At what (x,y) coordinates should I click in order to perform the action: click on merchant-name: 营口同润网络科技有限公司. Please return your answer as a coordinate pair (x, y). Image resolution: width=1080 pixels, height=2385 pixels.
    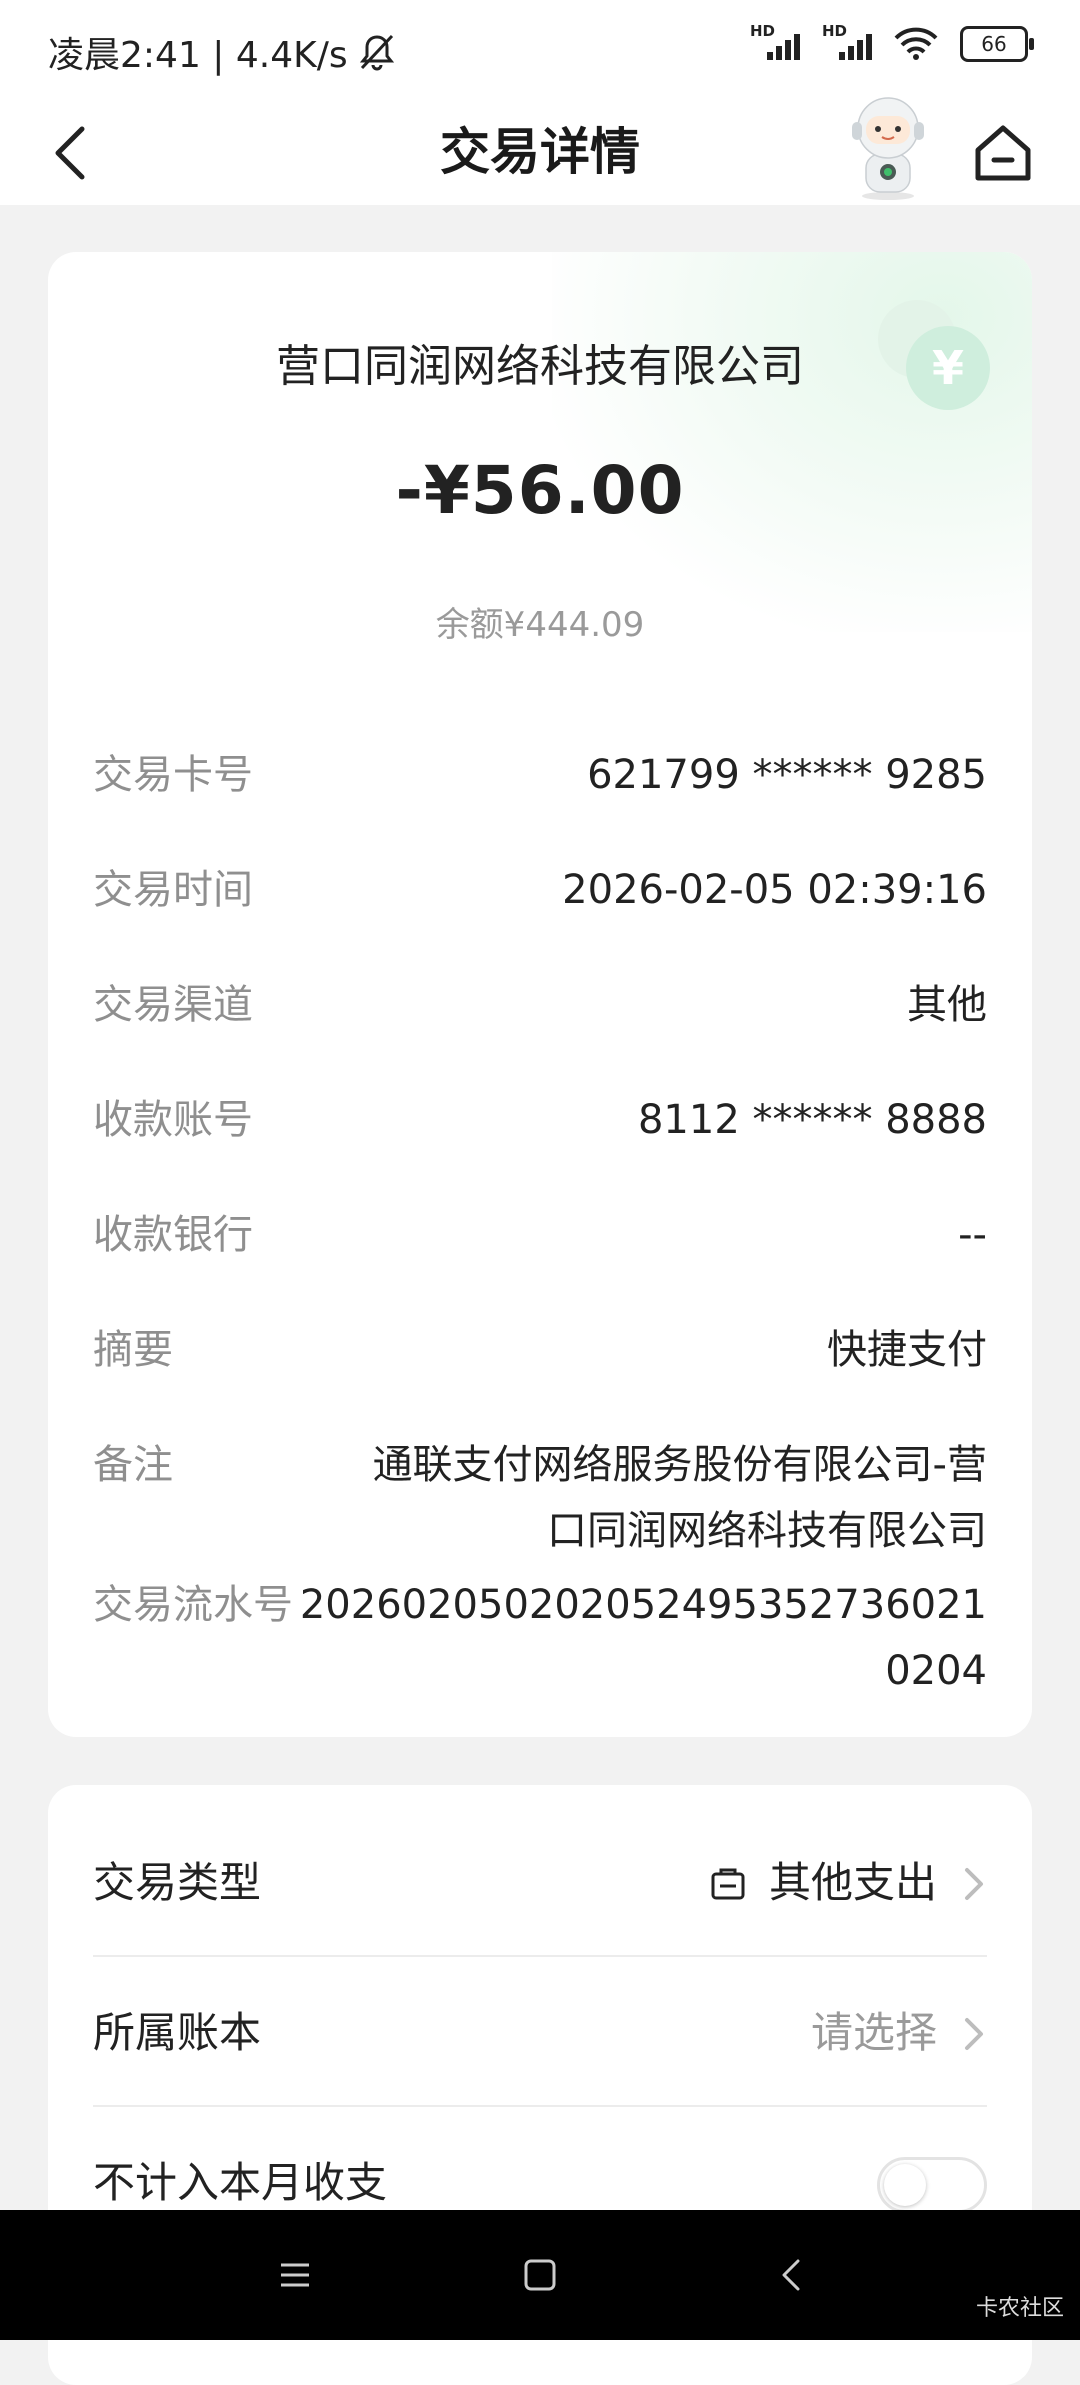
    Looking at the image, I should click on (540, 366).